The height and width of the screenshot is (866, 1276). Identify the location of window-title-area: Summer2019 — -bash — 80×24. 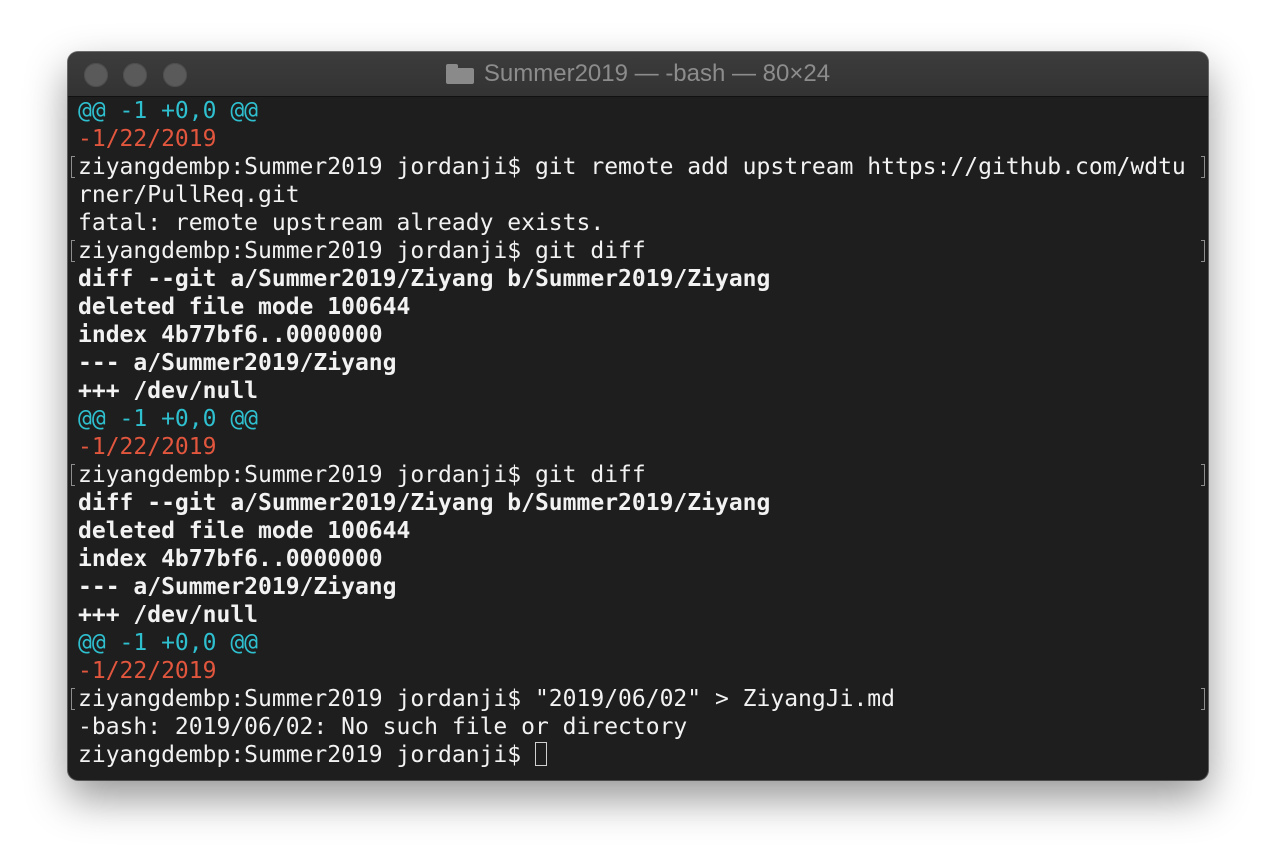
(638, 74).